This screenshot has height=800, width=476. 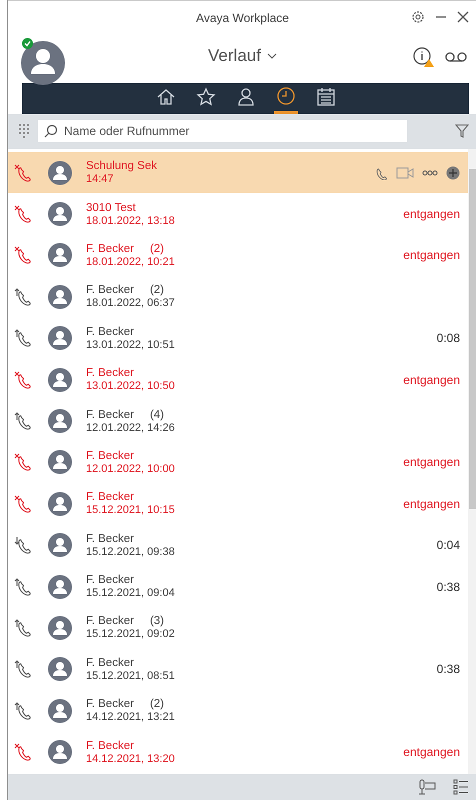 I want to click on phone-icon, so click(x=381, y=173).